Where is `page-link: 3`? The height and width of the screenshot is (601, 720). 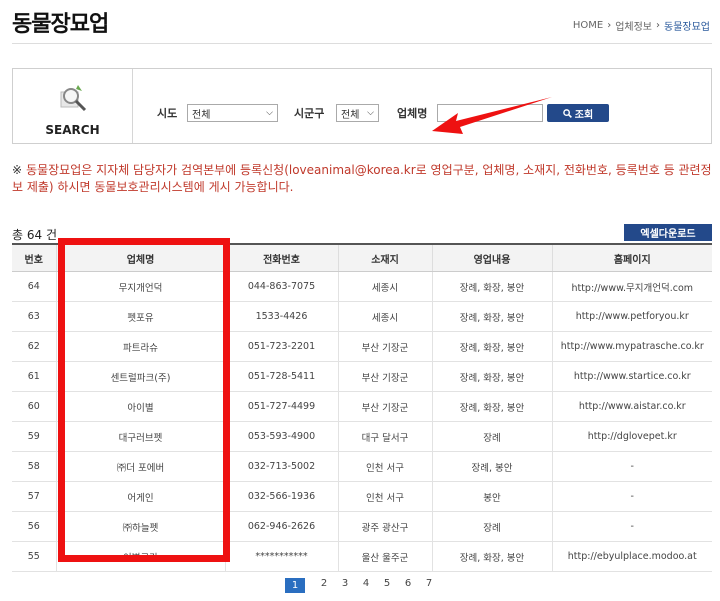
page-link: 3 is located at coordinates (345, 585).